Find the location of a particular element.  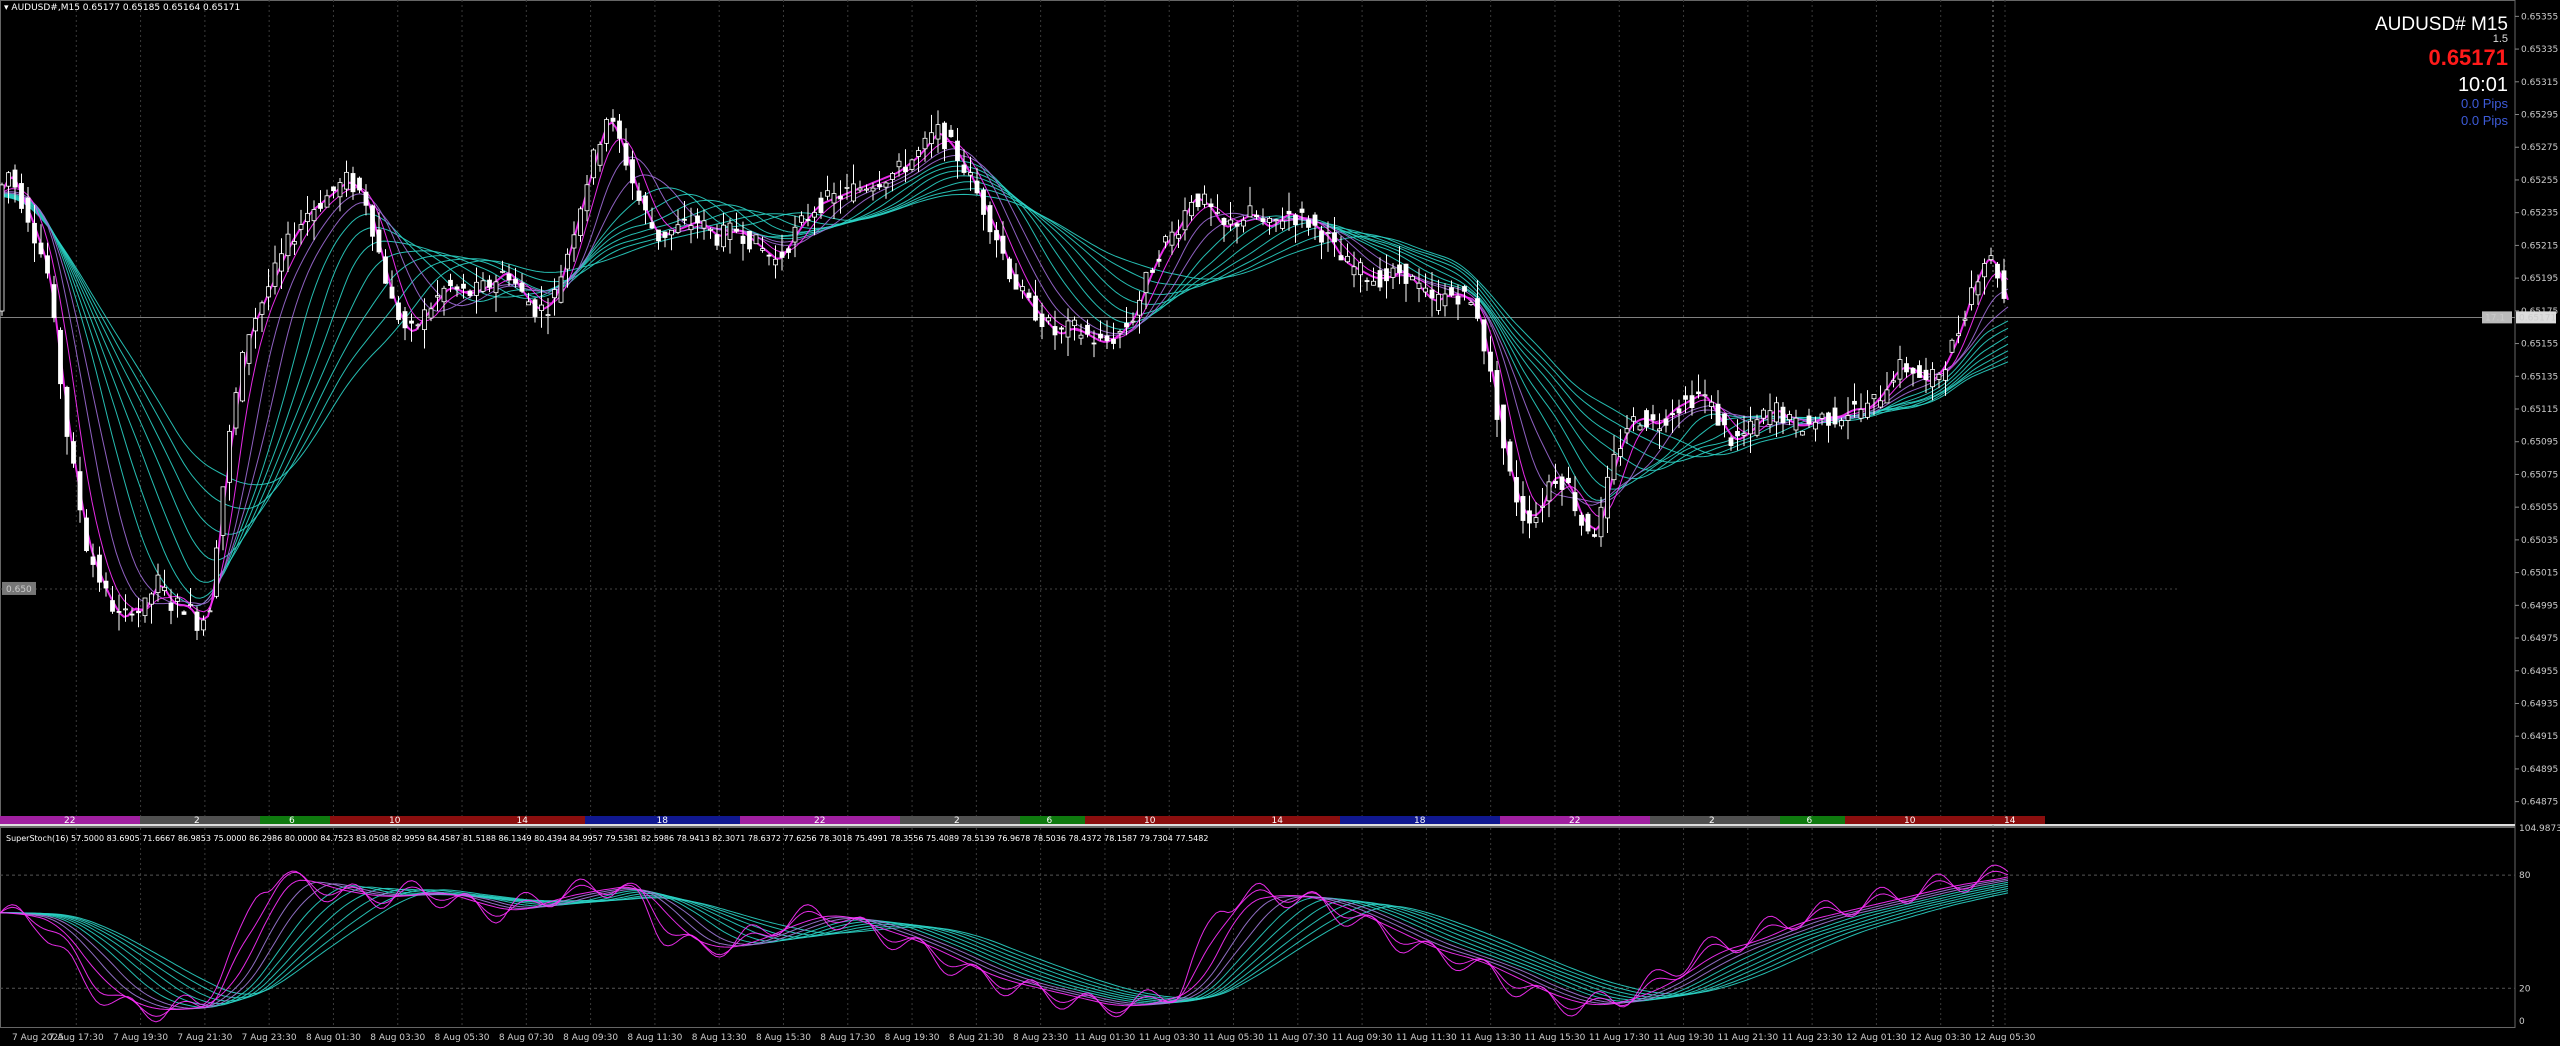

dropdown-icon: ▾ is located at coordinates (6, 8).